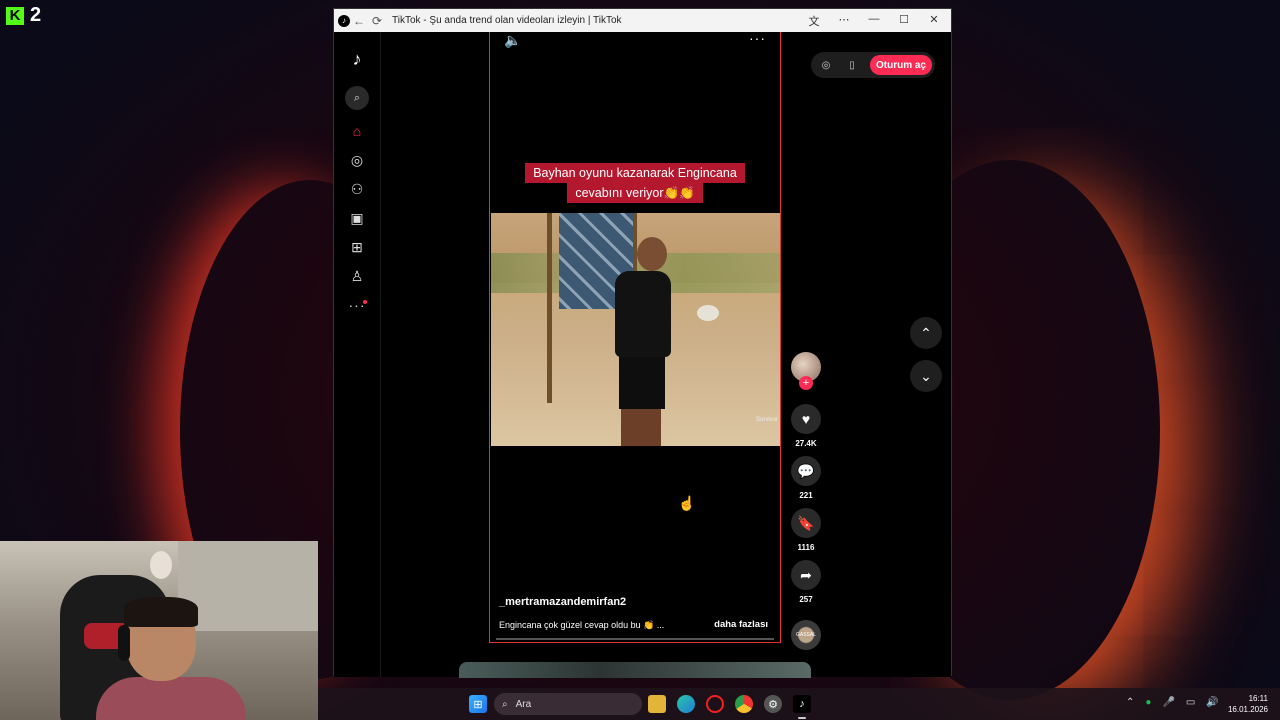  What do you see at coordinates (657, 704) in the screenshot?
I see `file-explorer-icon` at bounding box center [657, 704].